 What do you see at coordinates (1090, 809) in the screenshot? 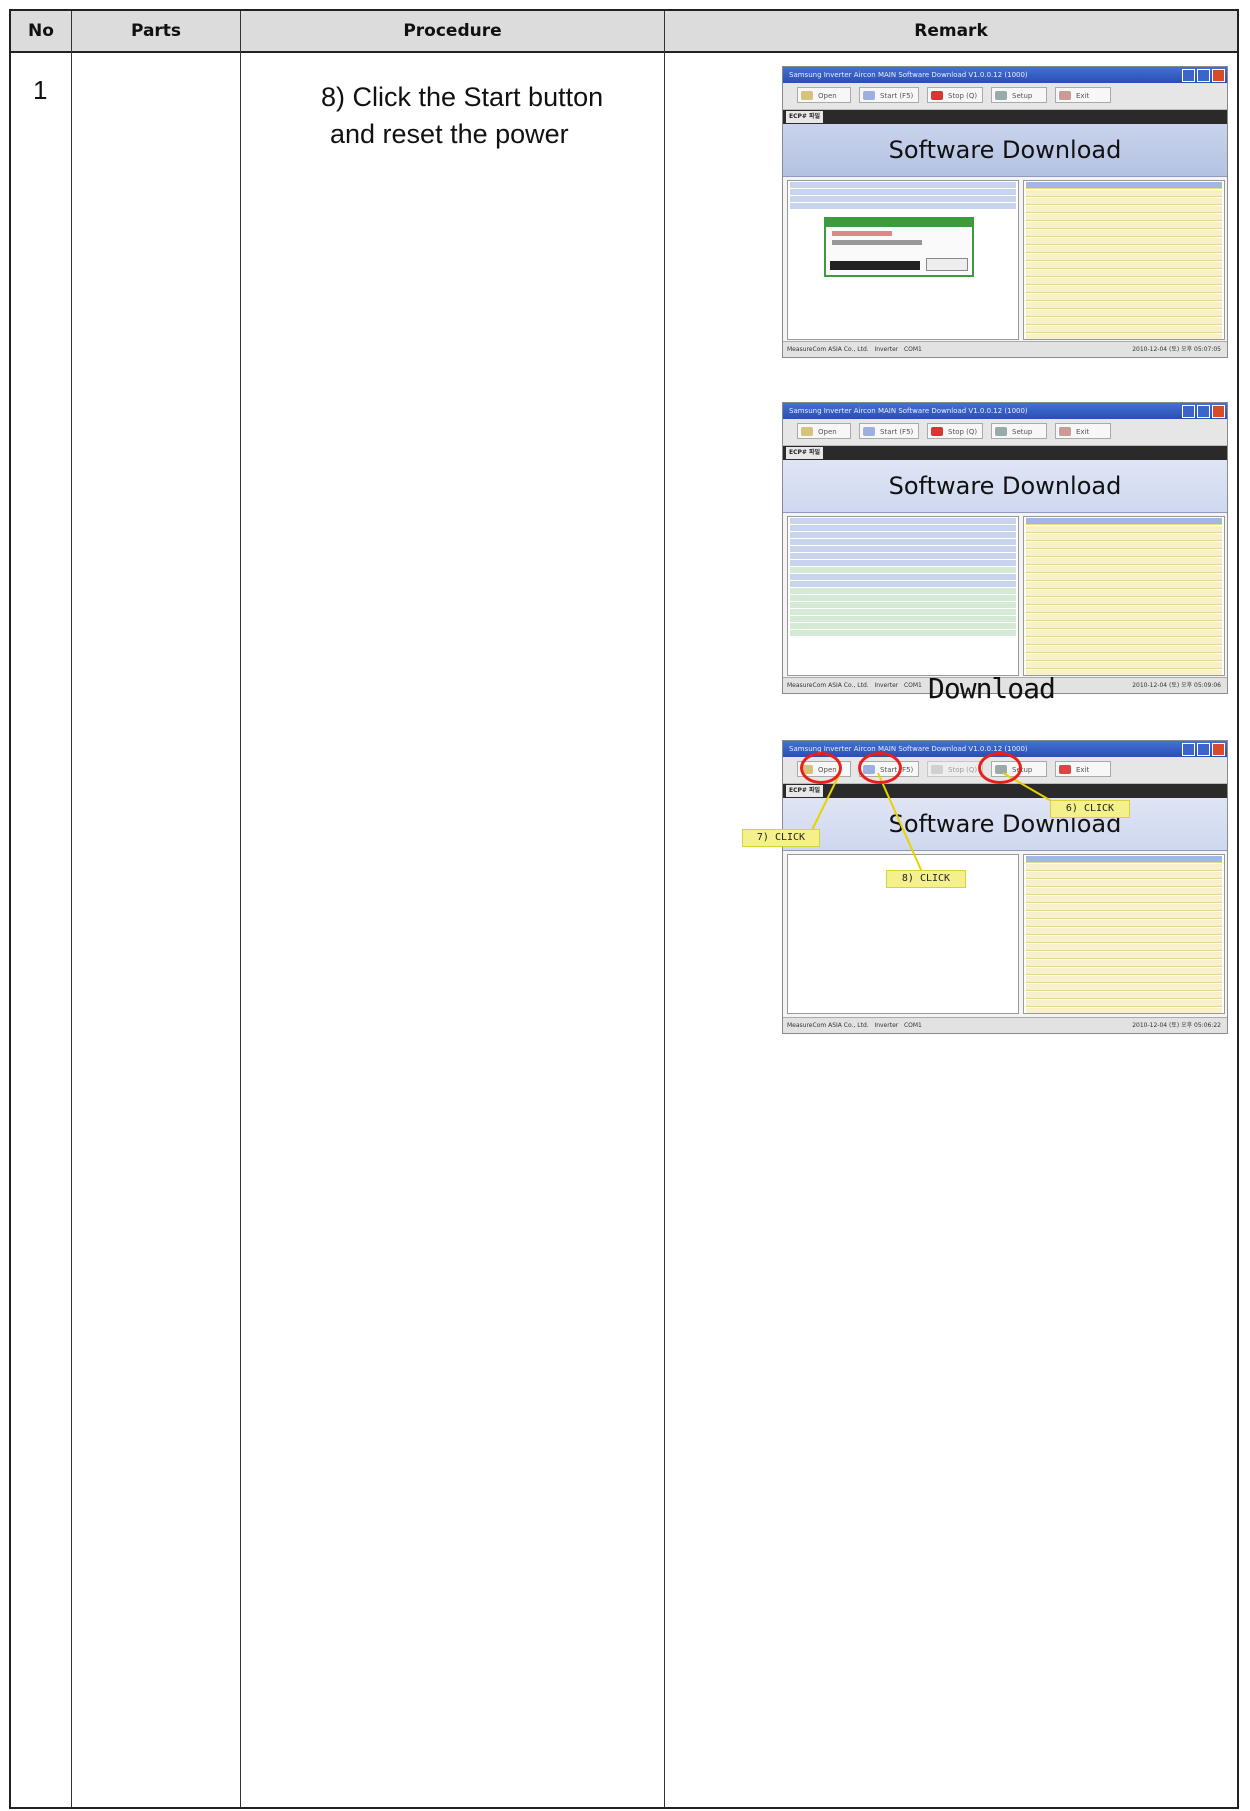
I see `callout-step-6: 6) CLICK` at bounding box center [1090, 809].